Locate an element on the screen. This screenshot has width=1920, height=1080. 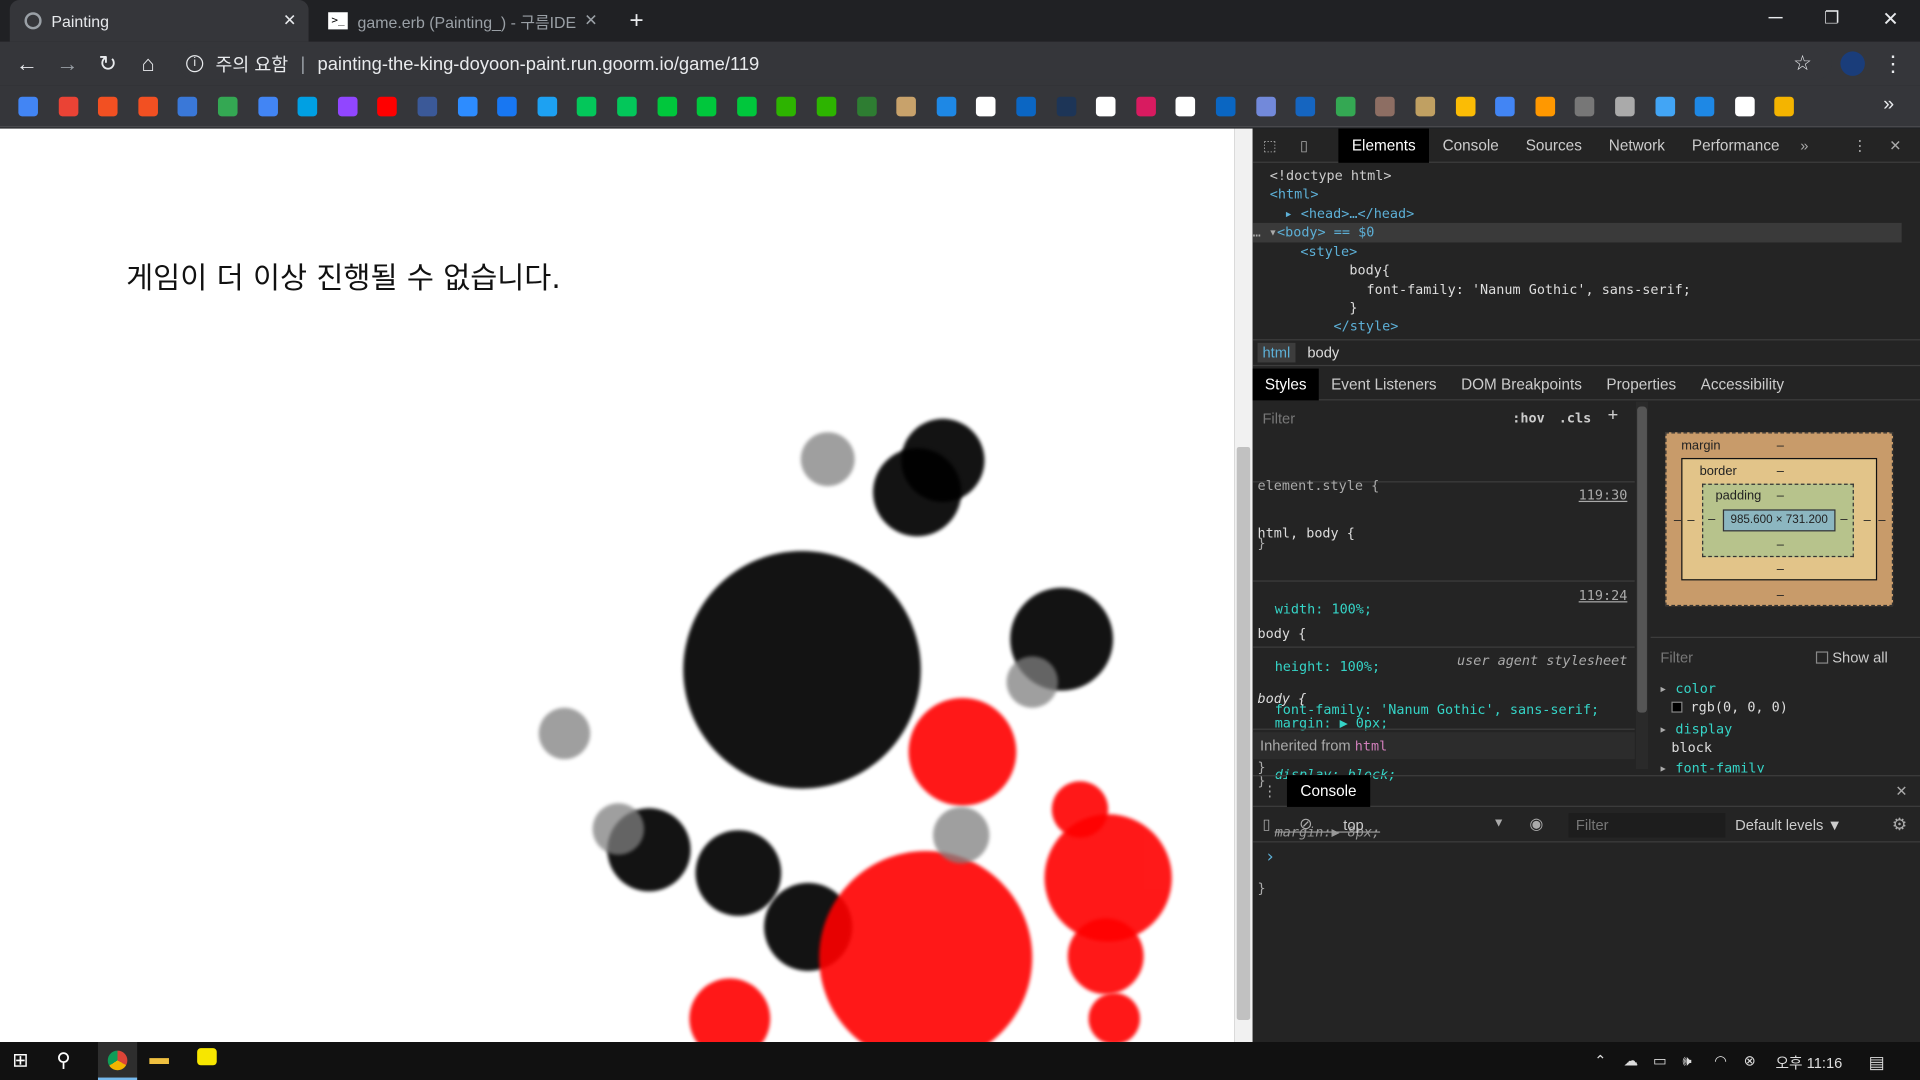
tab-performance: Performance is located at coordinates (1735, 145).